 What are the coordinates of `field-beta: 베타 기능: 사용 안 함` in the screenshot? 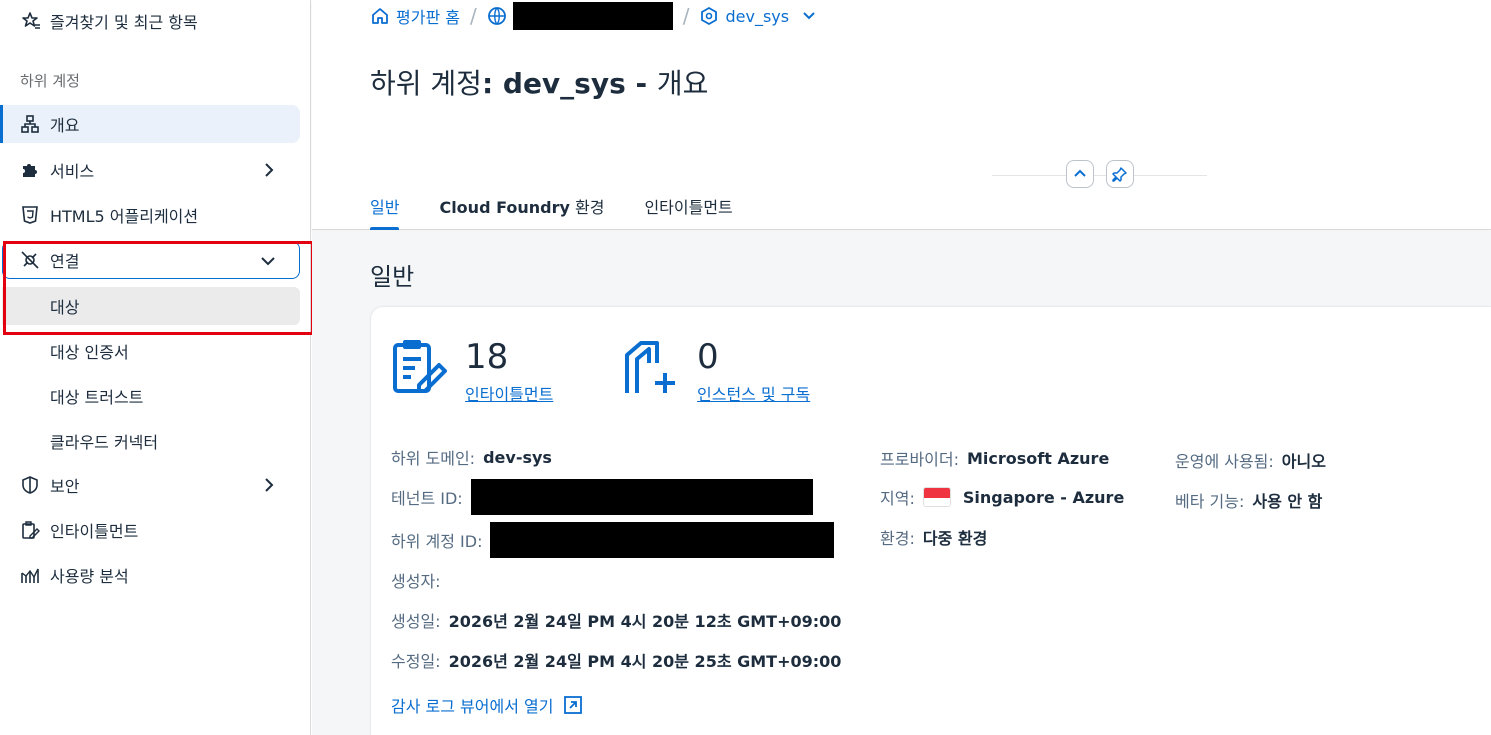 It's located at (1248, 500).